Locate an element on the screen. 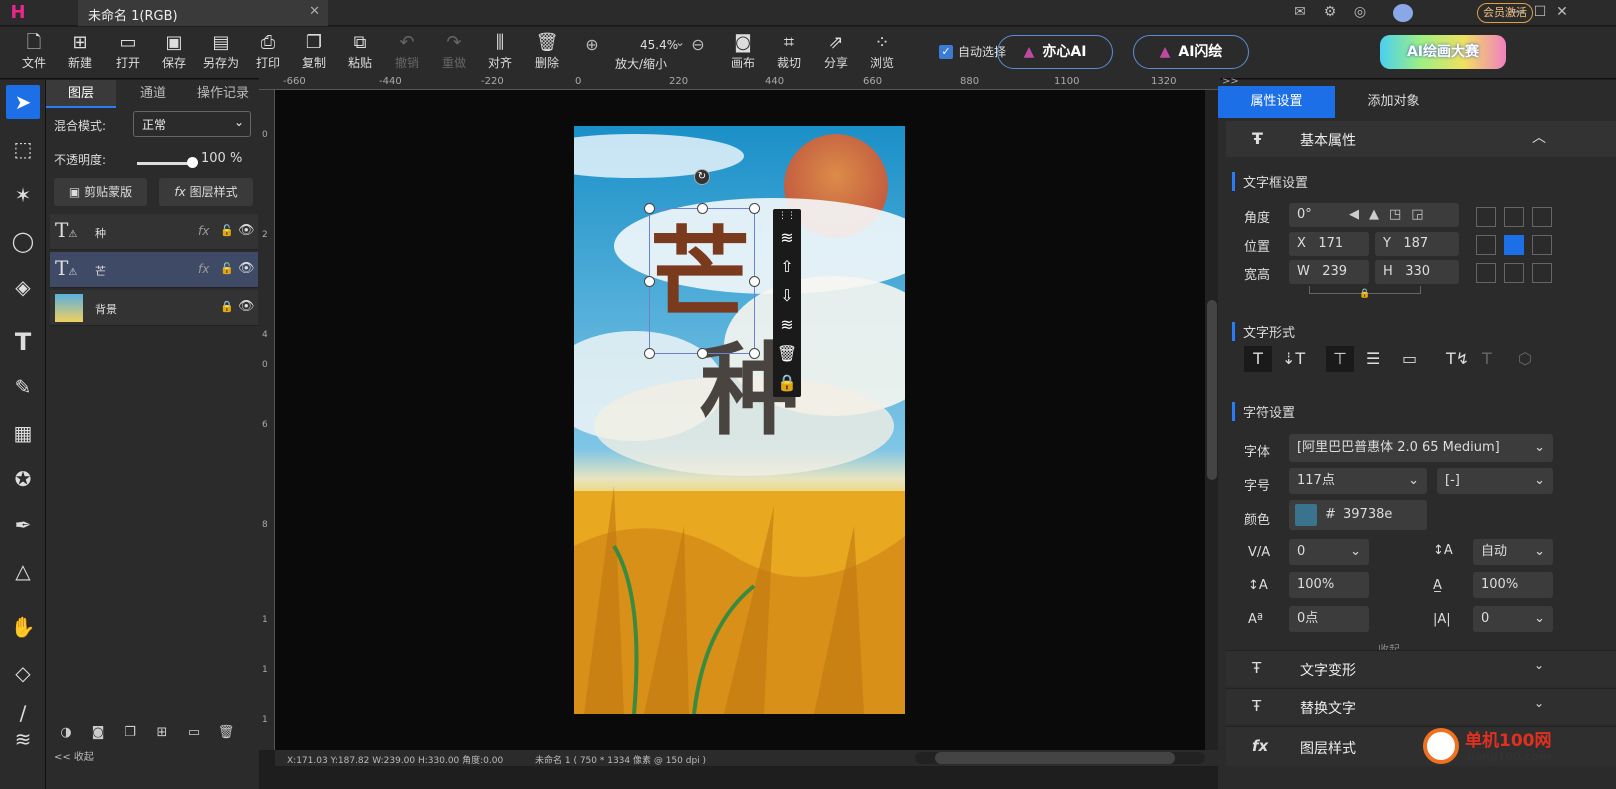  open-button: ▭ 打开 is located at coordinates (128, 54).